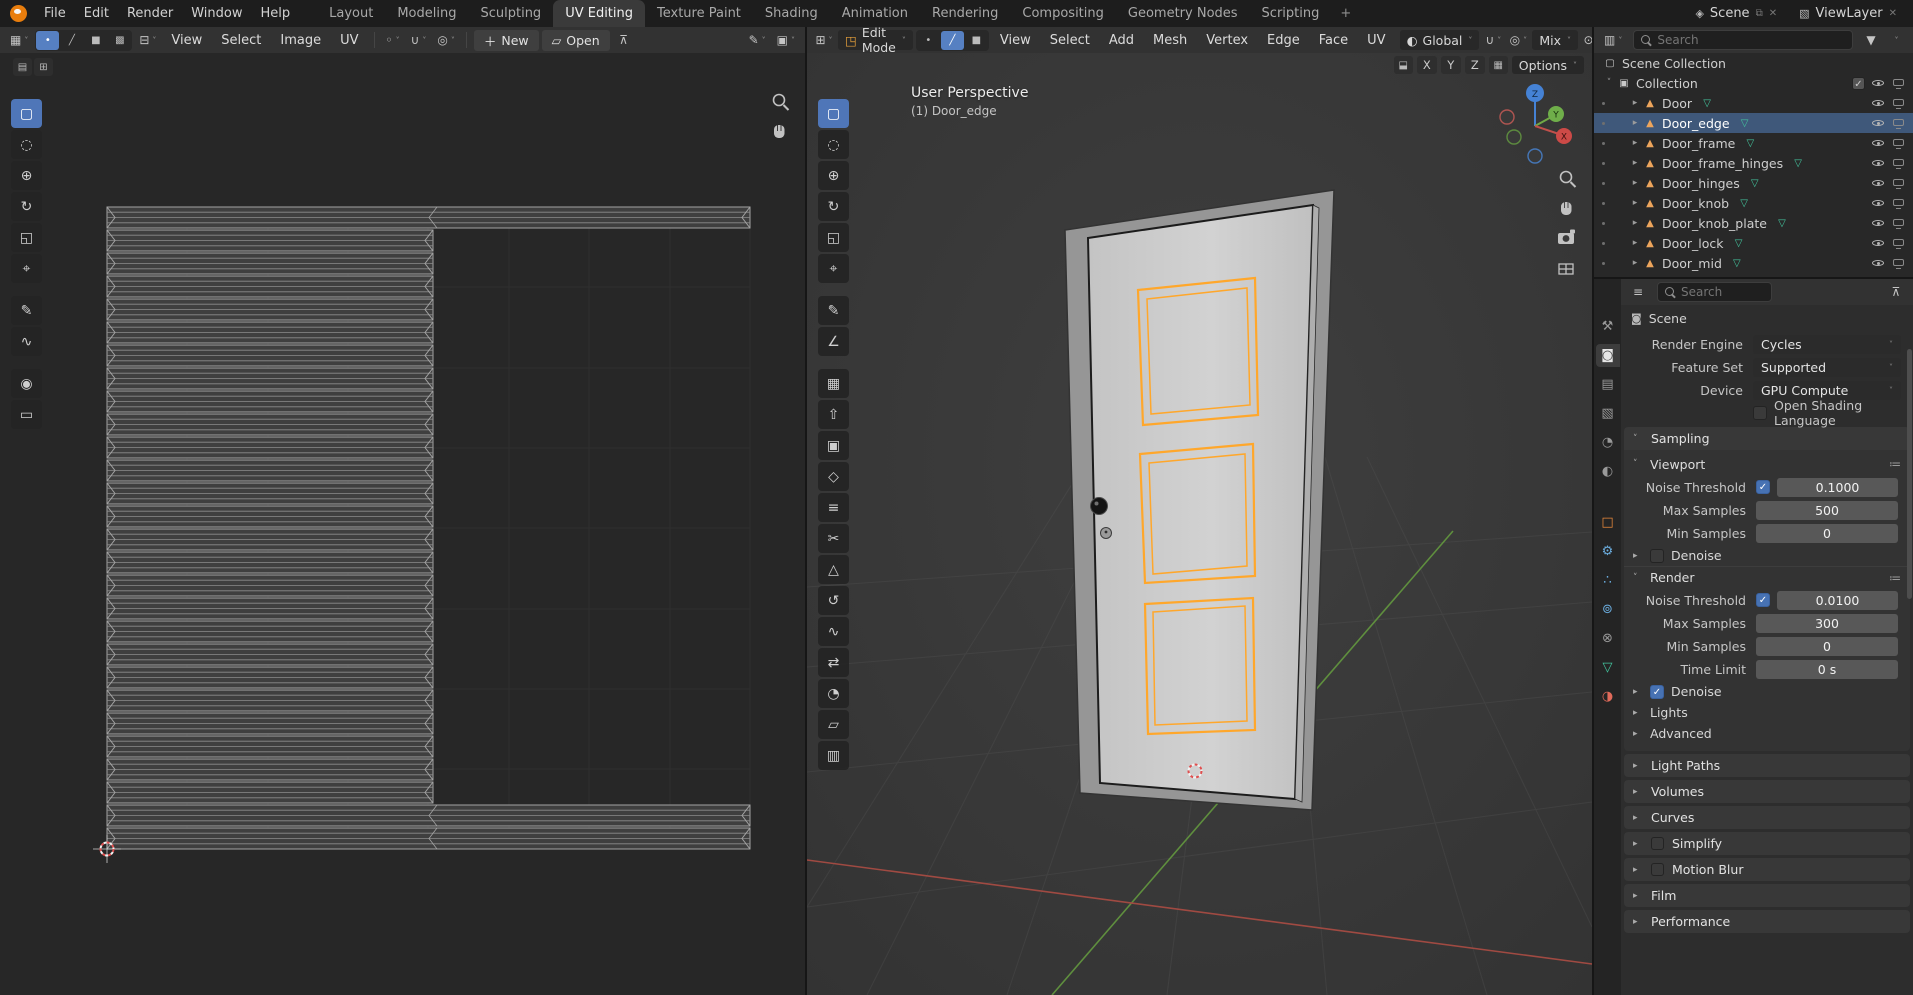 This screenshot has height=995, width=1913. I want to click on outliner-item-door-frame: ▸ ▲ Door_frame ▽, so click(1753, 143).